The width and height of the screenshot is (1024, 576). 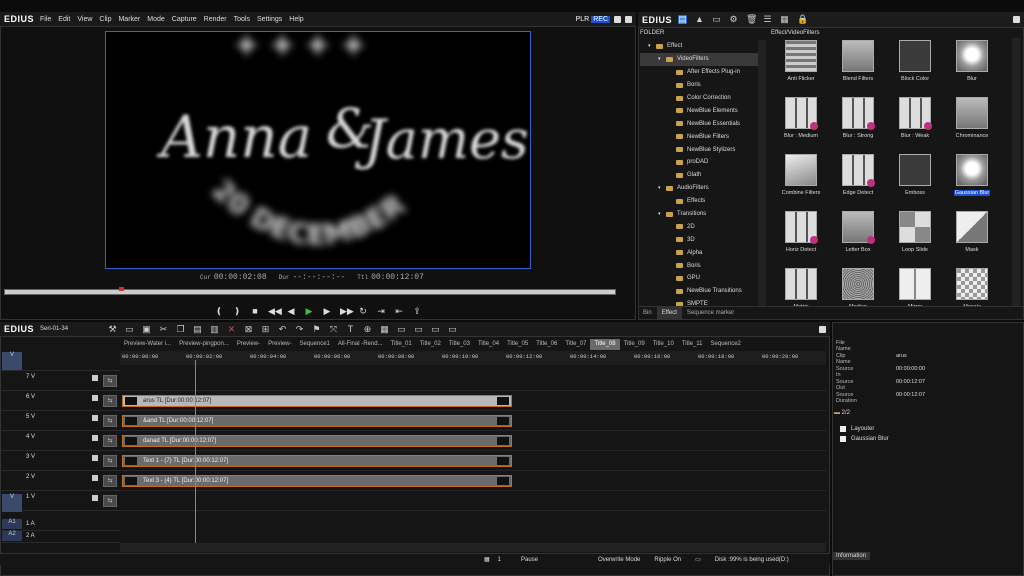 I want to click on tree-item: 2D, so click(x=703, y=226).